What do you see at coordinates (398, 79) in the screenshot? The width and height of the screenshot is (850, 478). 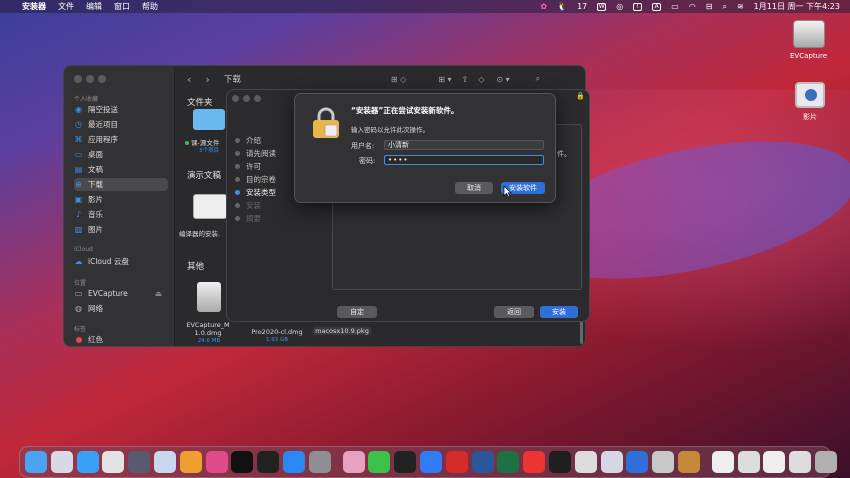 I see `view-mode-icon: ⊞ ◇` at bounding box center [398, 79].